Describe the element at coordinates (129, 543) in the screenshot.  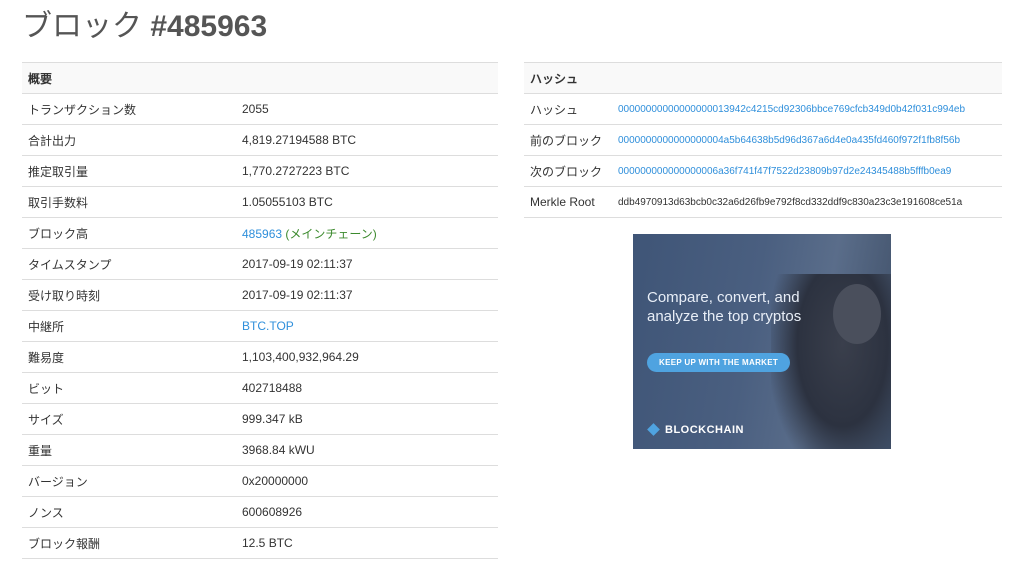
I see `row-label: ブロック報酬` at that location.